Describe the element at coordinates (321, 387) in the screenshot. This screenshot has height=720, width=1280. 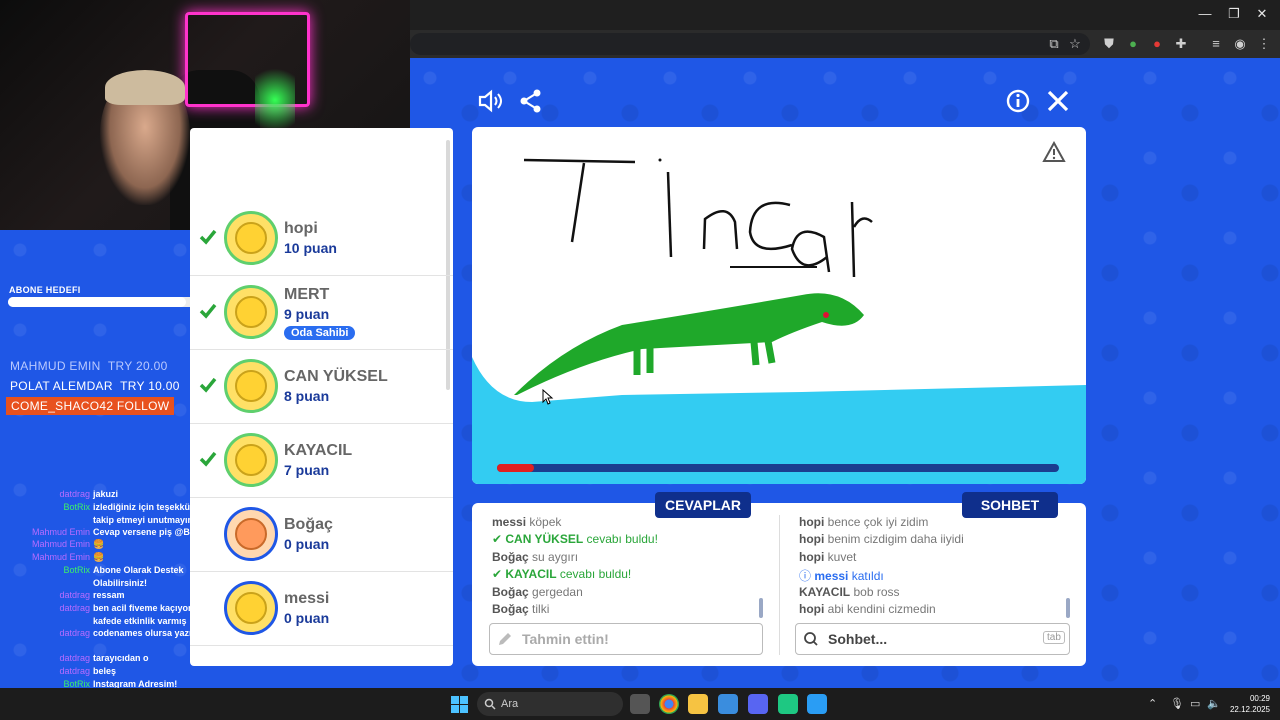
I see `player-row: CAN YÜKSEL 8 puan` at that location.